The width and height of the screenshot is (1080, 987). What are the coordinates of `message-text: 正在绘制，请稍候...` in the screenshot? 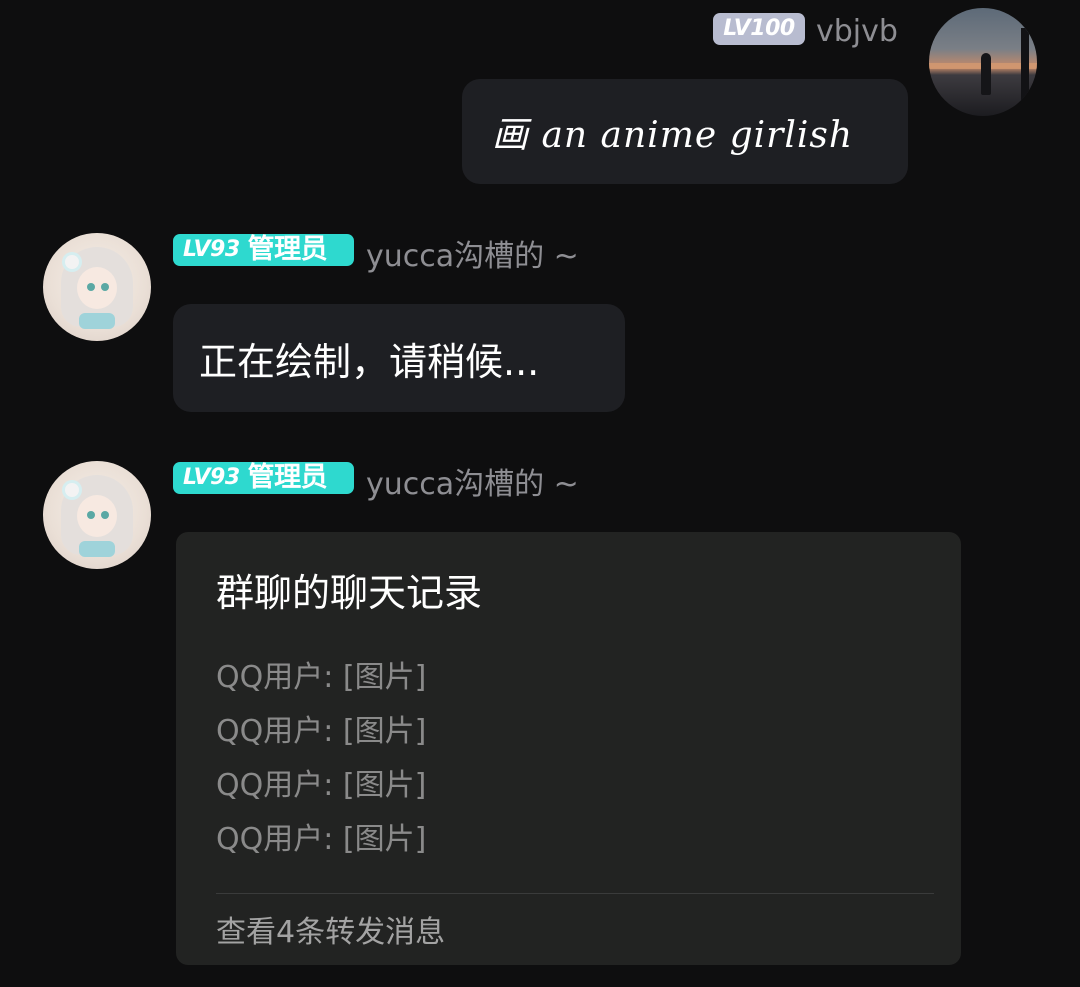 It's located at (369, 361).